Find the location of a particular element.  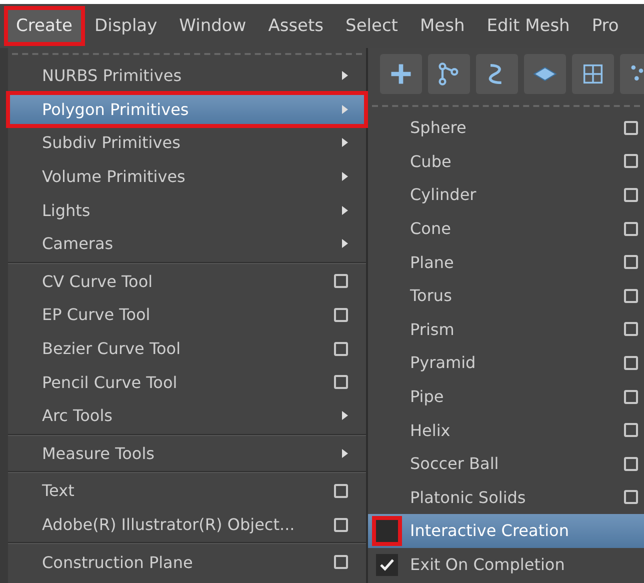

menu-item-label: Text is located at coordinates (59, 490).